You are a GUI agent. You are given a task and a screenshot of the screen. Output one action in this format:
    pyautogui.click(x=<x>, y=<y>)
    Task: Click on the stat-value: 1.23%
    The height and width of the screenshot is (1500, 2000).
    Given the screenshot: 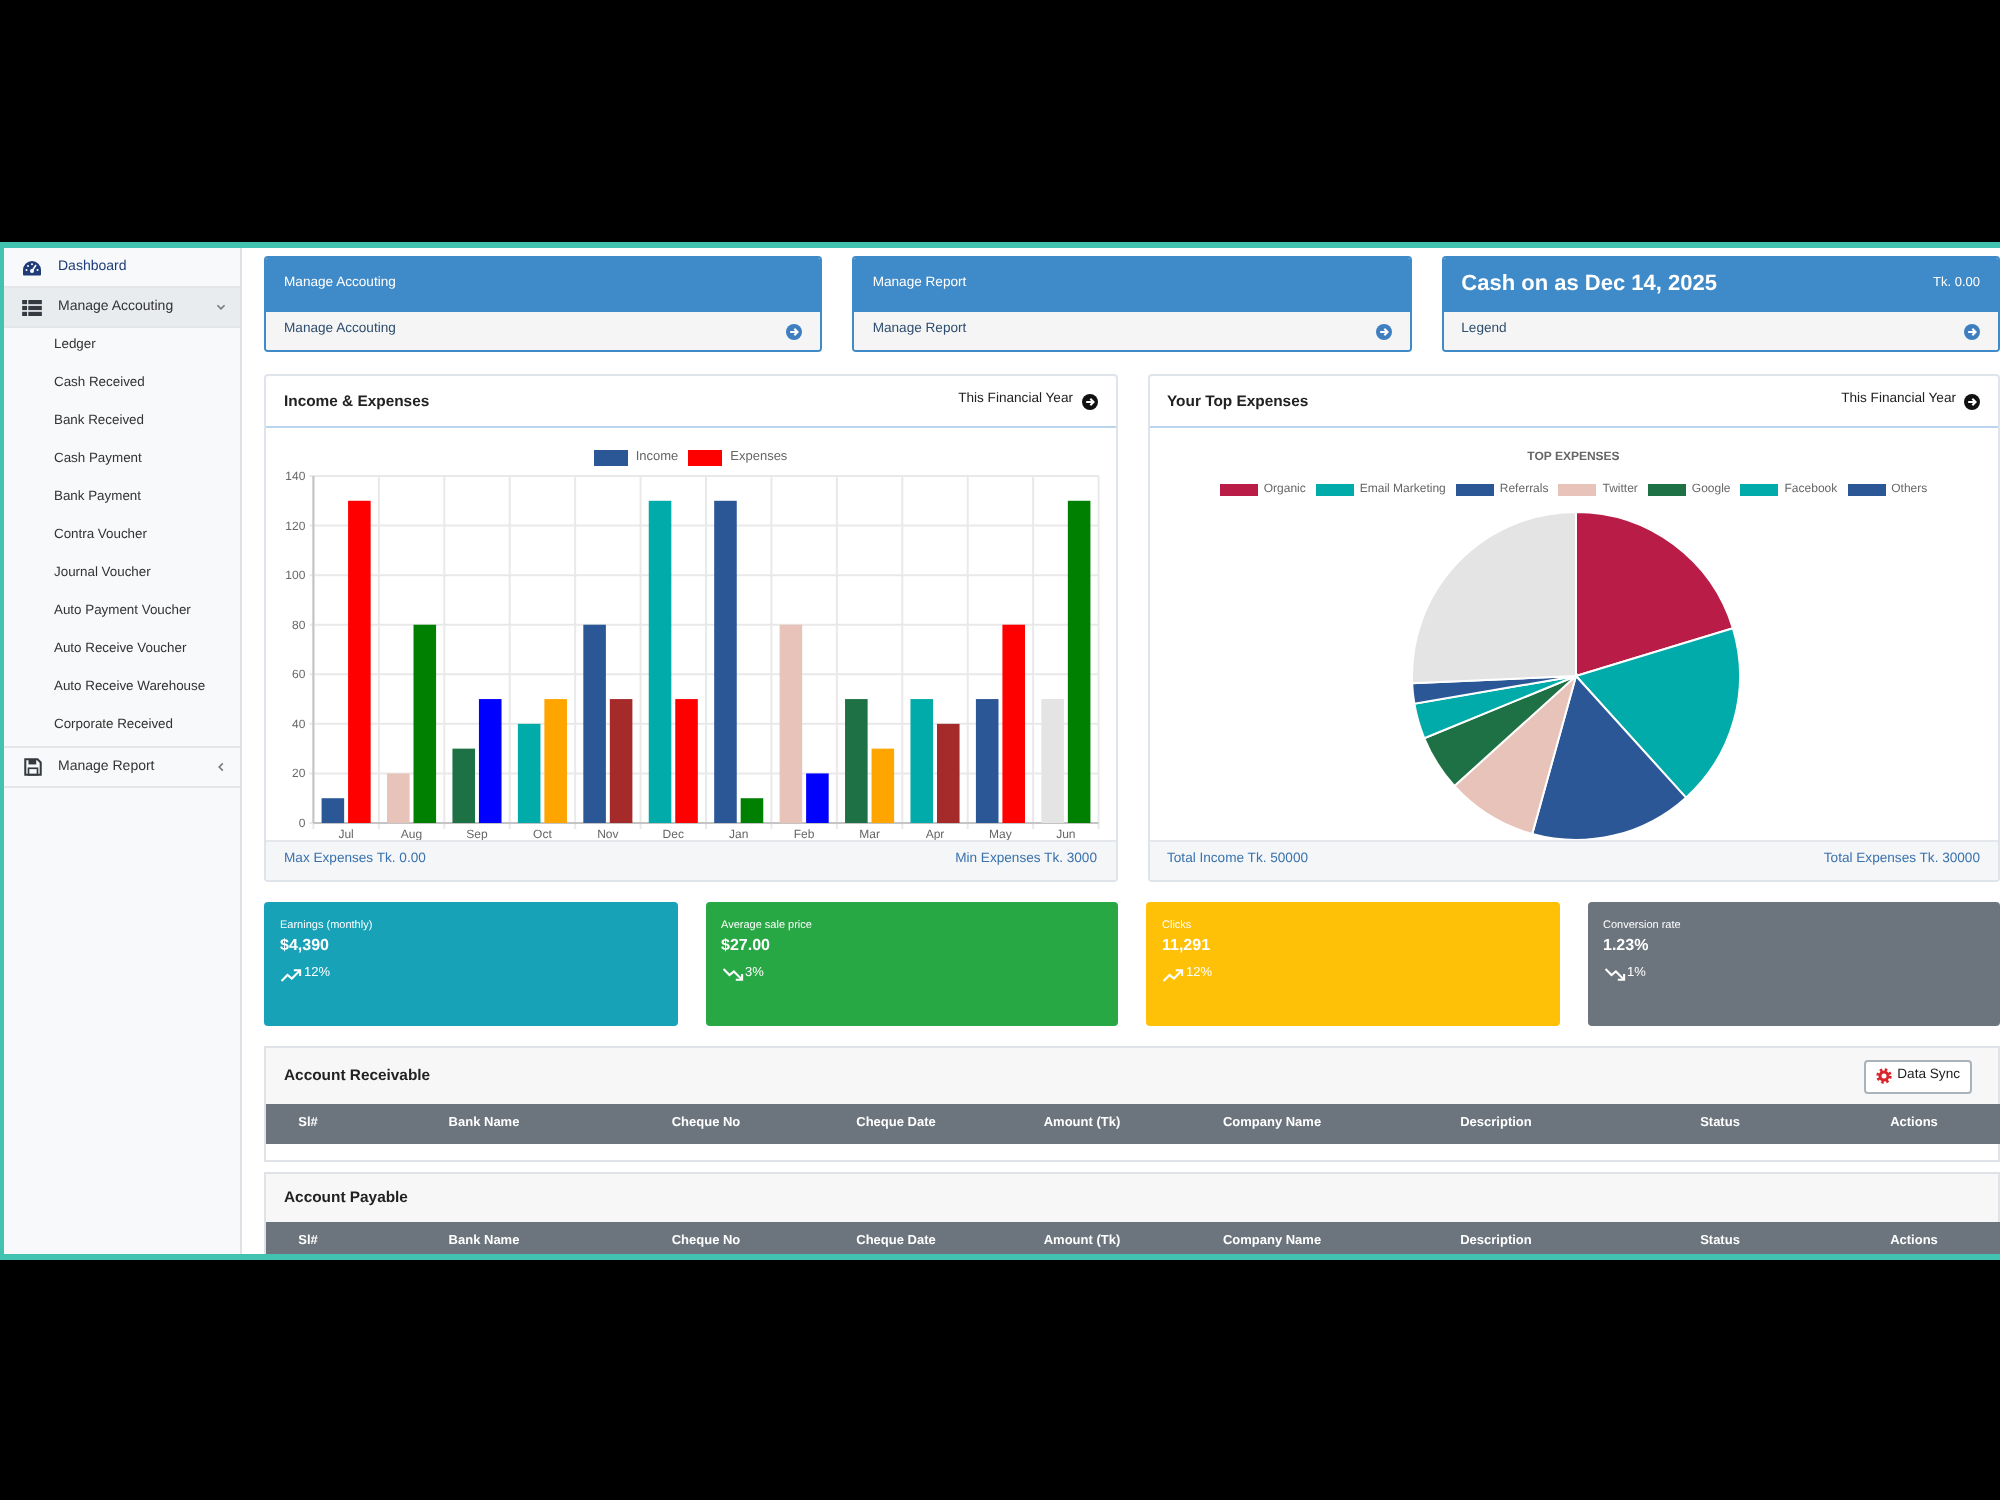 What is the action you would take?
    pyautogui.click(x=1626, y=946)
    